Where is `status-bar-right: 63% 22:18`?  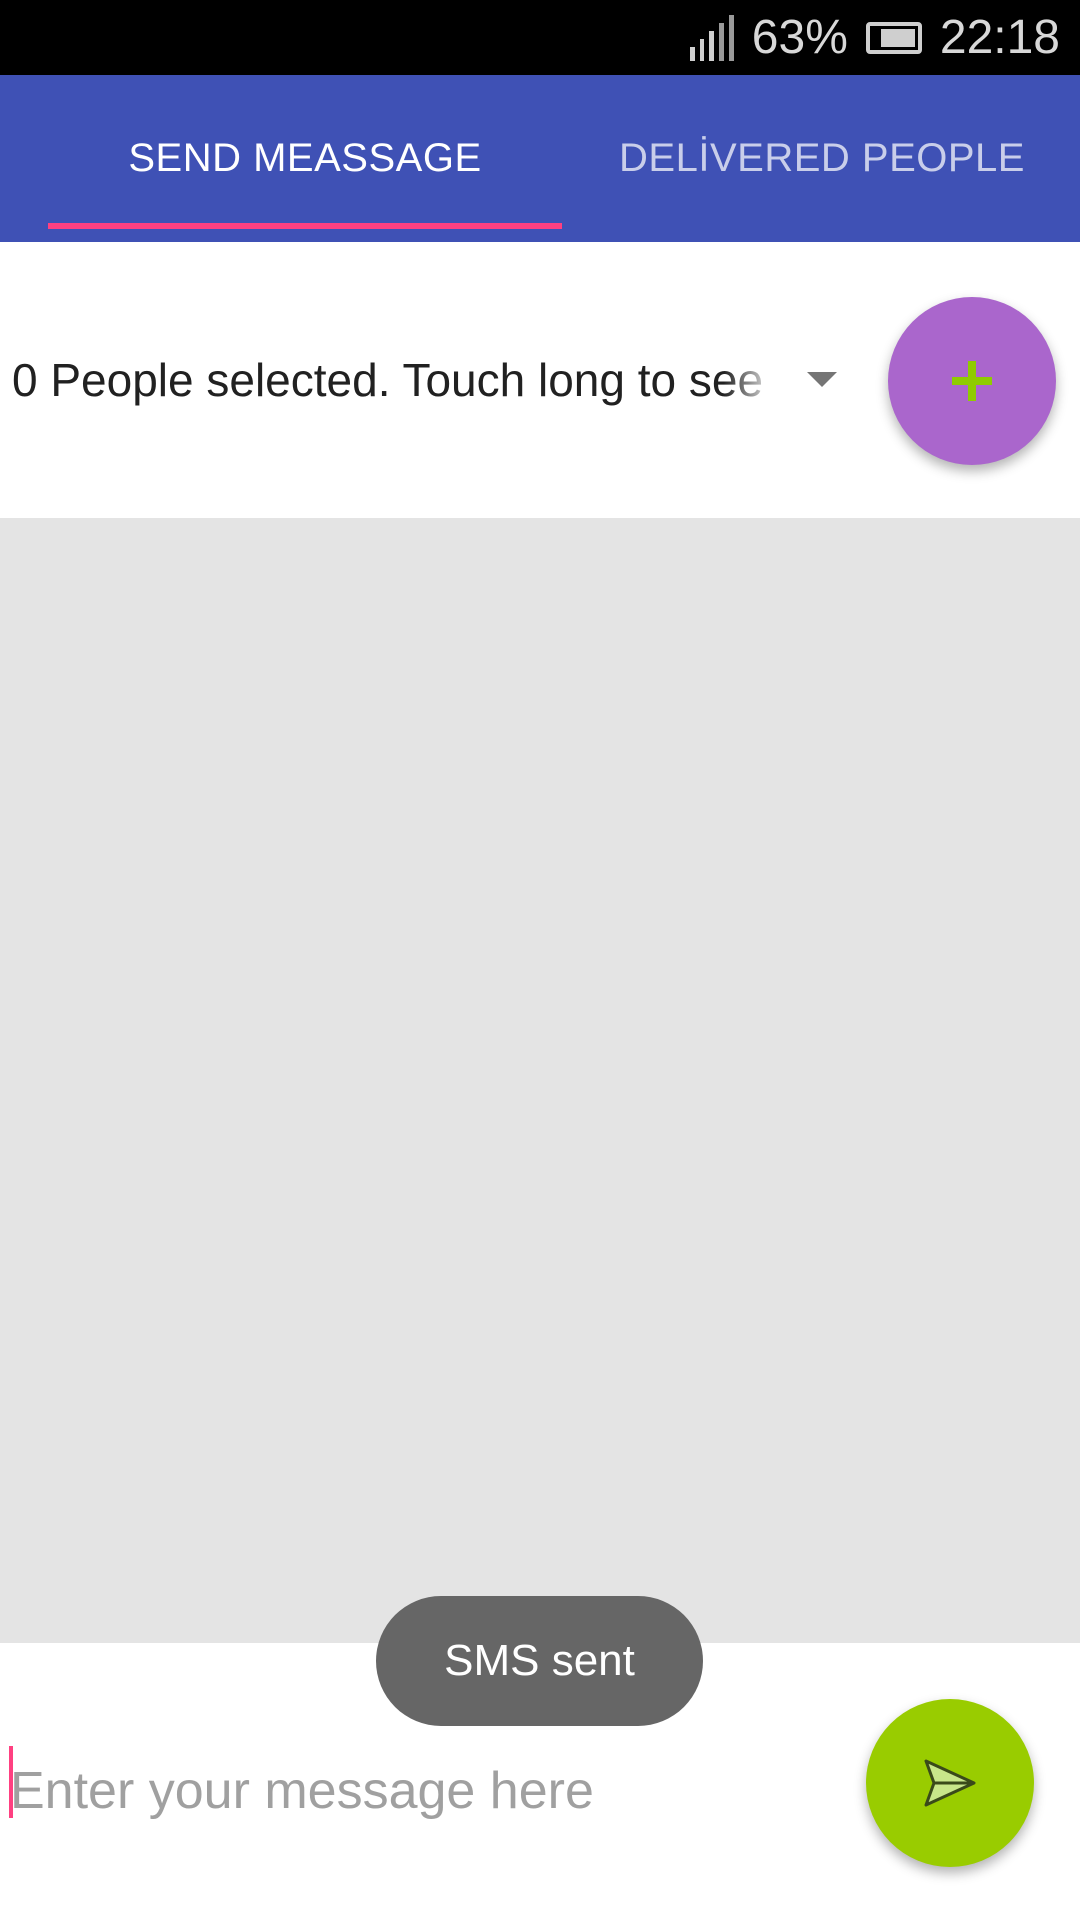 status-bar-right: 63% 22:18 is located at coordinates (874, 37).